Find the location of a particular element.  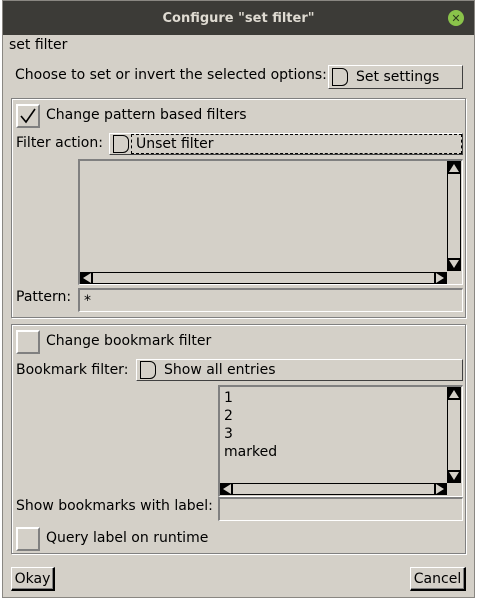

pattern-list-hscrollbar is located at coordinates (263, 278).